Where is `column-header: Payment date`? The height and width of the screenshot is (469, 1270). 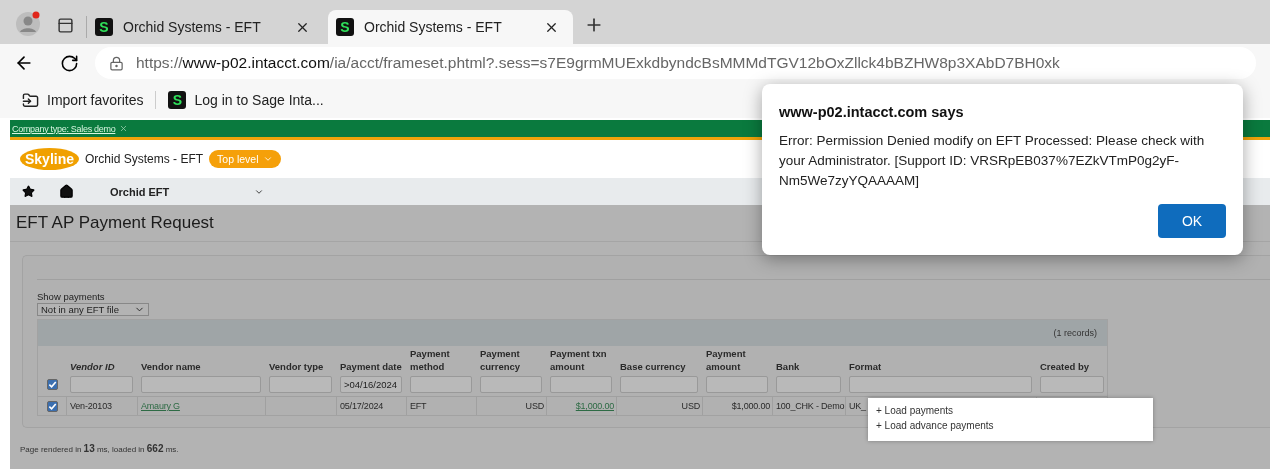
column-header: Payment date is located at coordinates (371, 366).